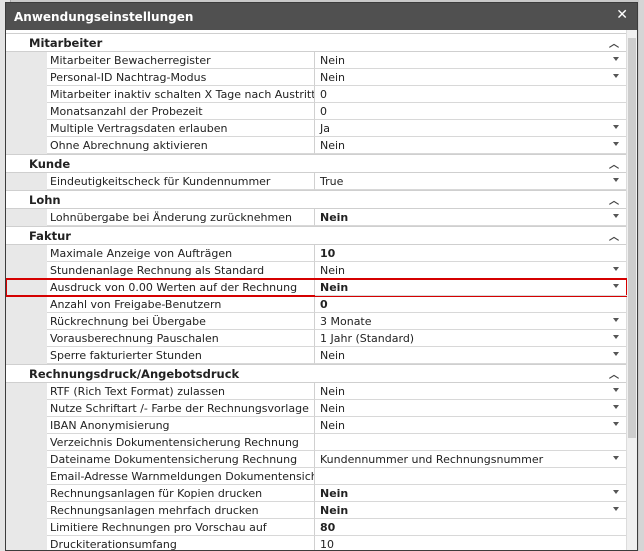 This screenshot has width=644, height=551. I want to click on category-title: Rechnungsdruck/Angebotsdruck, so click(134, 373).